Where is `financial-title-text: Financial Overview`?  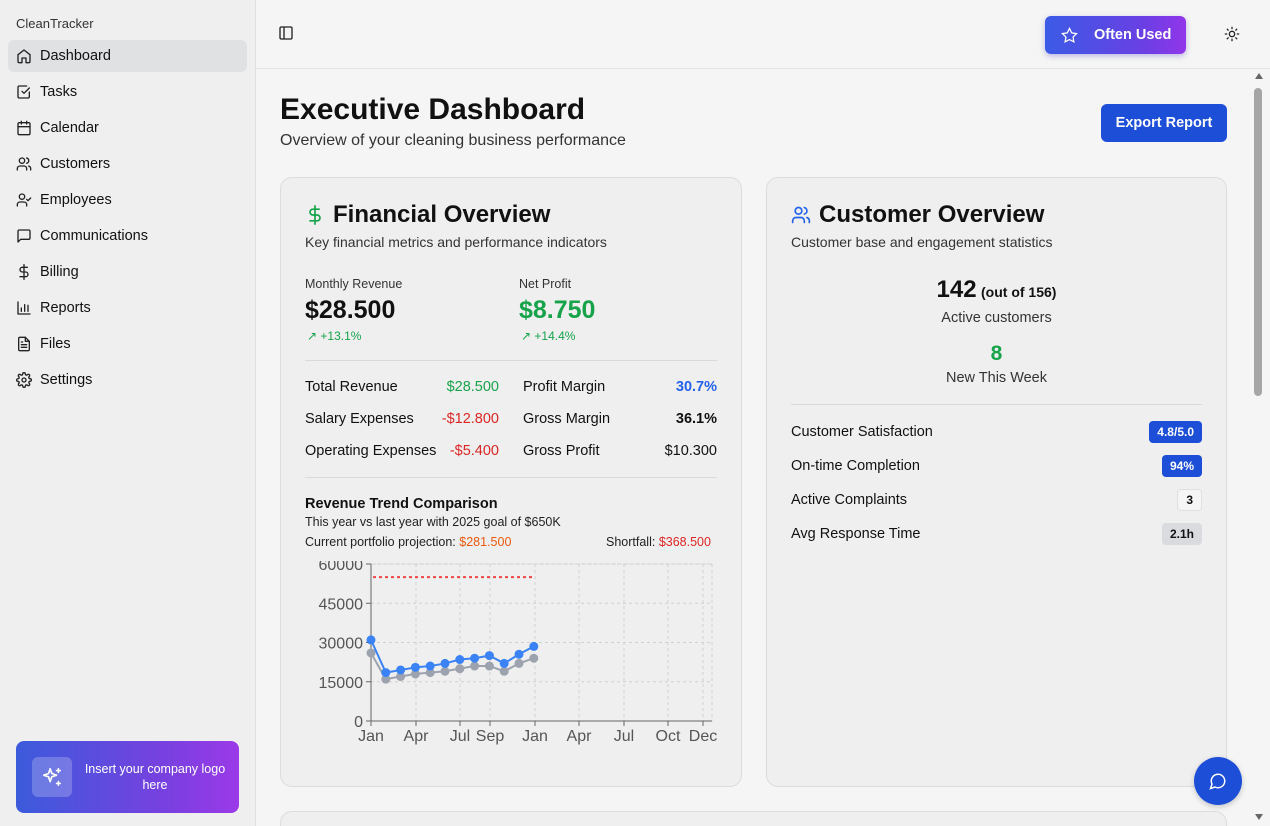 financial-title-text: Financial Overview is located at coordinates (442, 214).